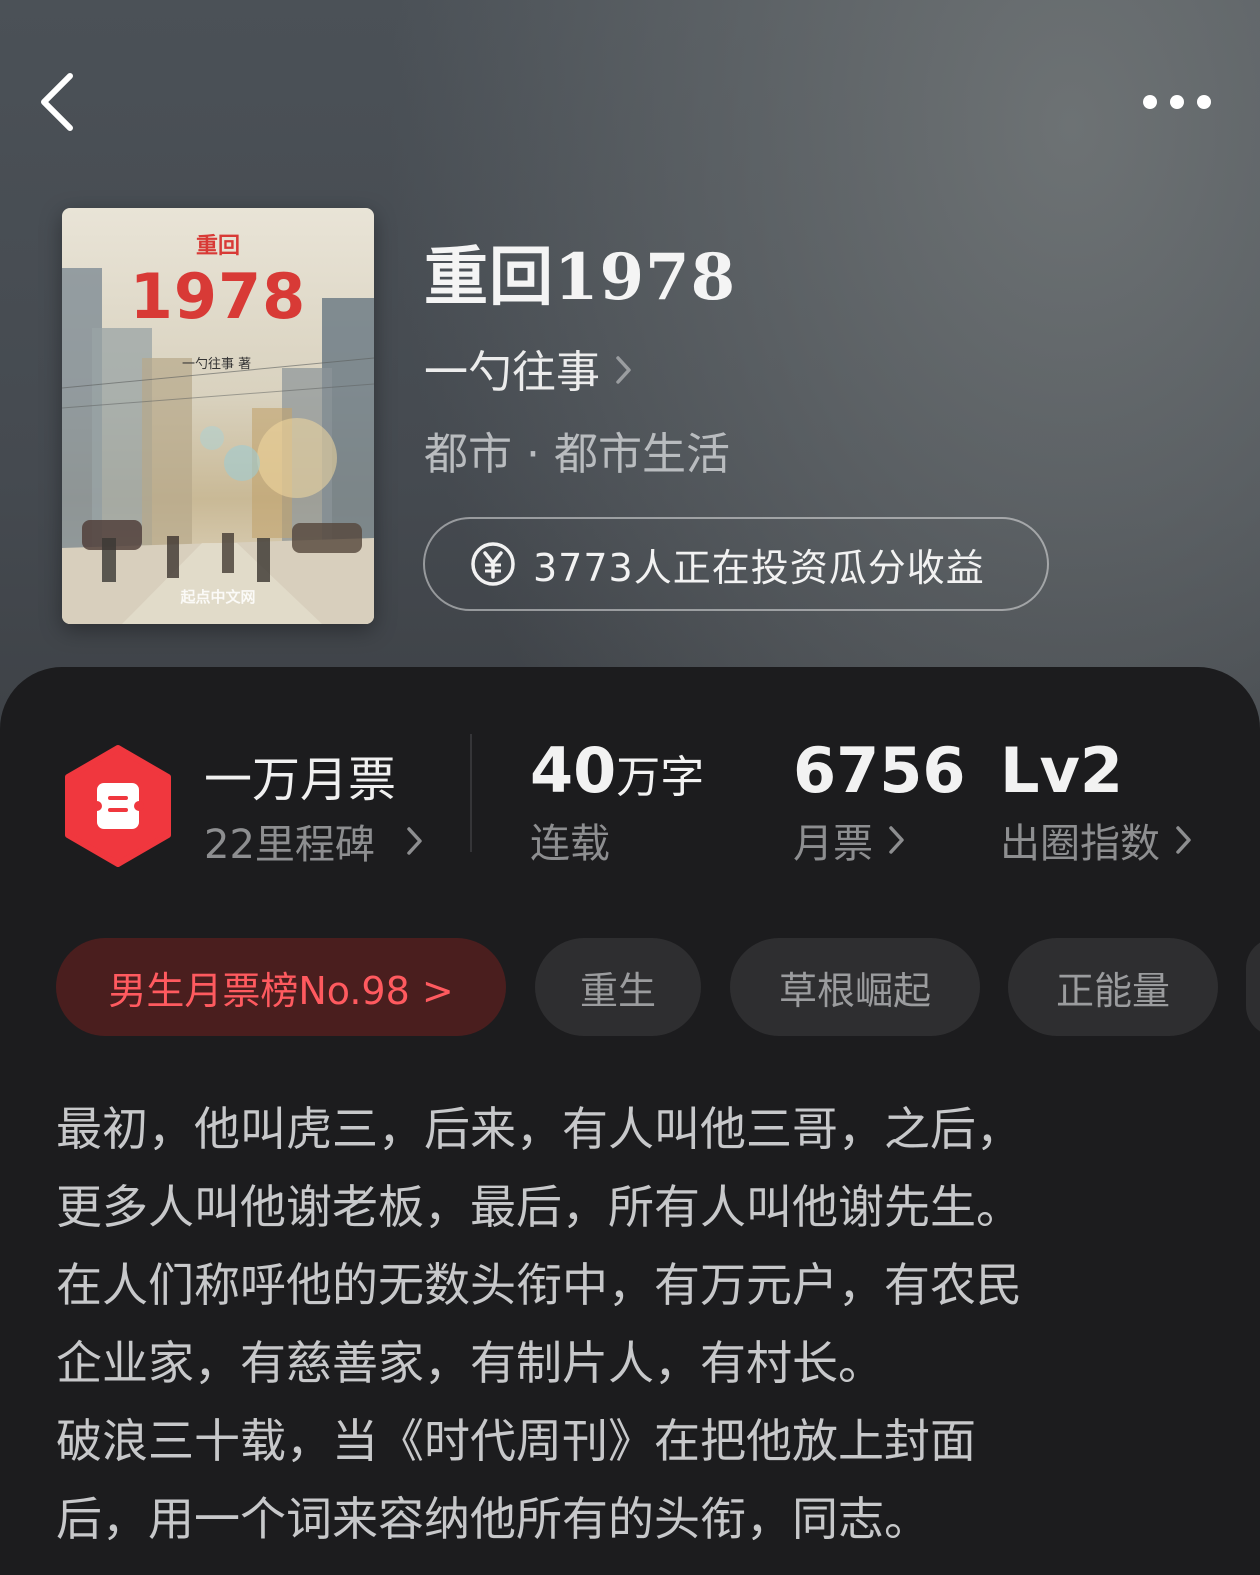 The height and width of the screenshot is (1575, 1260). Describe the element at coordinates (539, 1129) in the screenshot. I see `description-line: 最初，他叫虎三，后来，有人叫他三哥，之后，` at that location.